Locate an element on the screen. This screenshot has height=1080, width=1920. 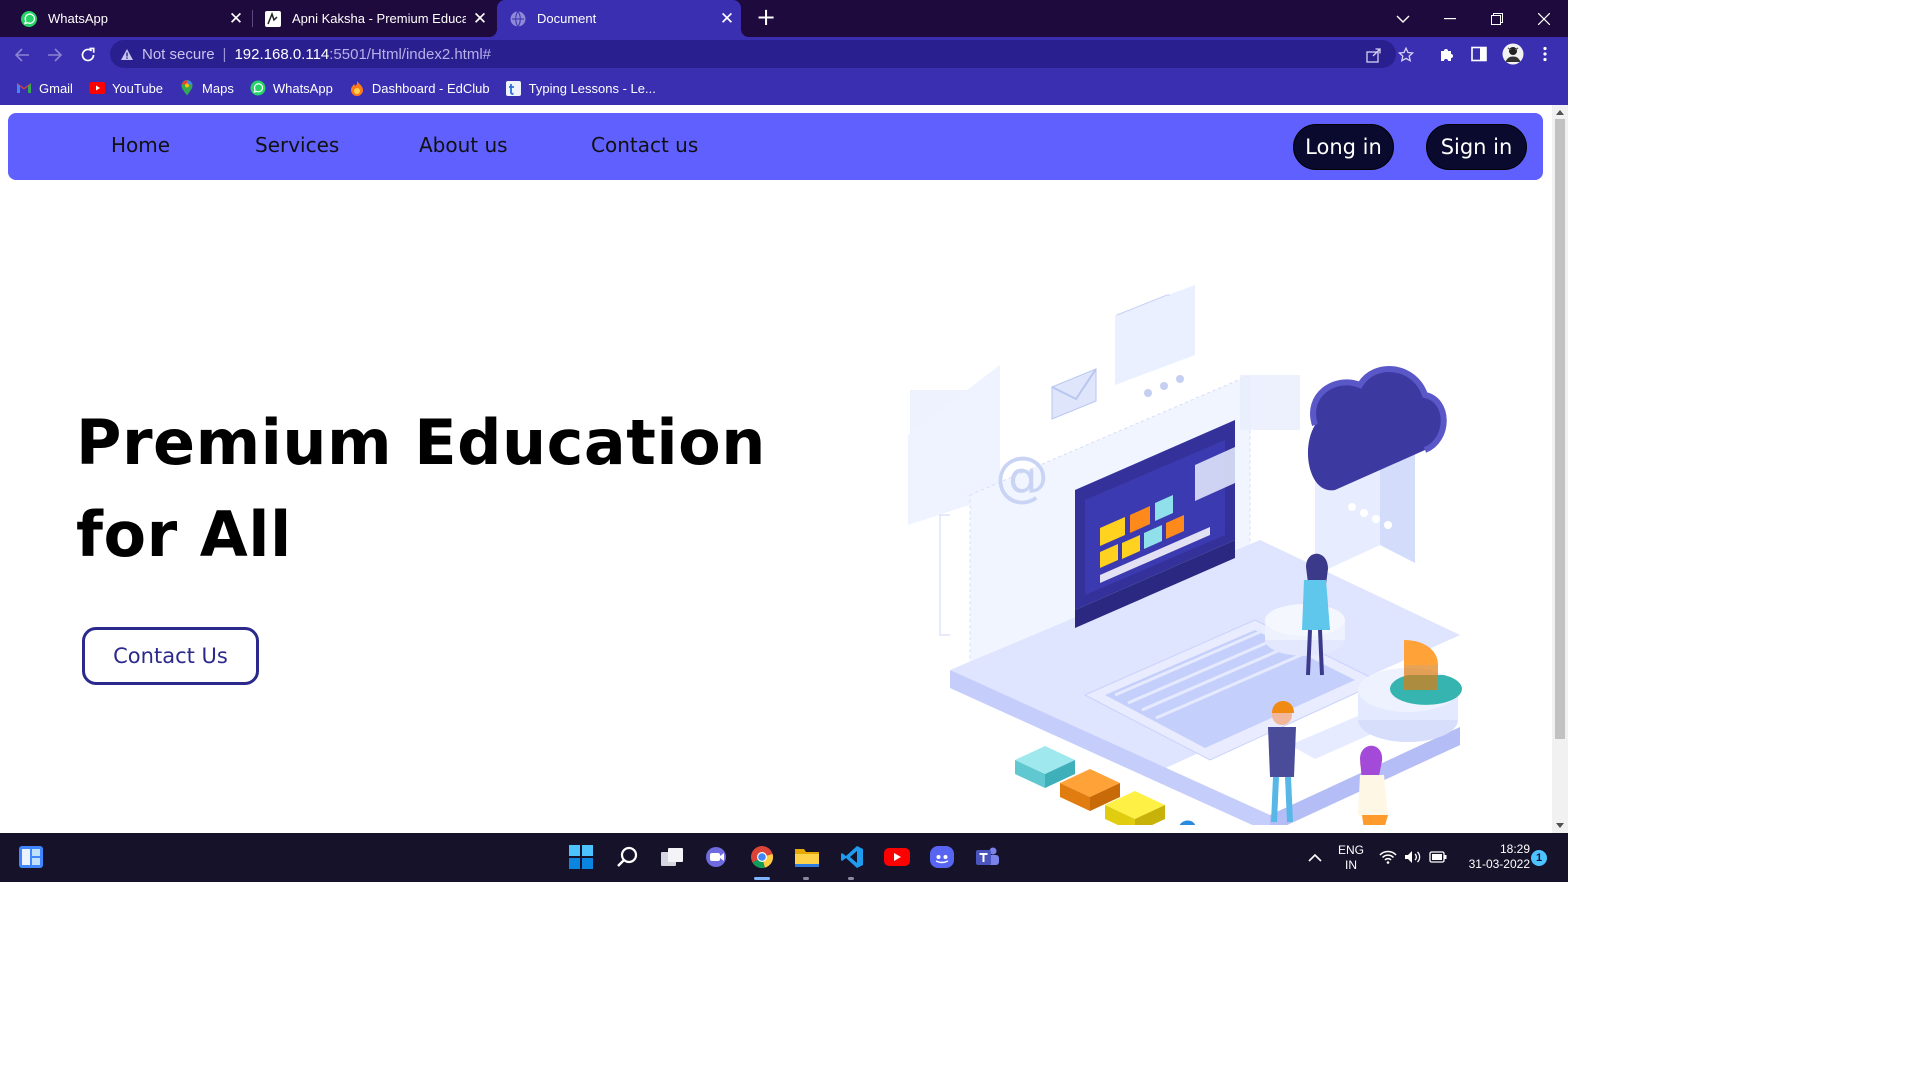
discord-button is located at coordinates (942, 857).